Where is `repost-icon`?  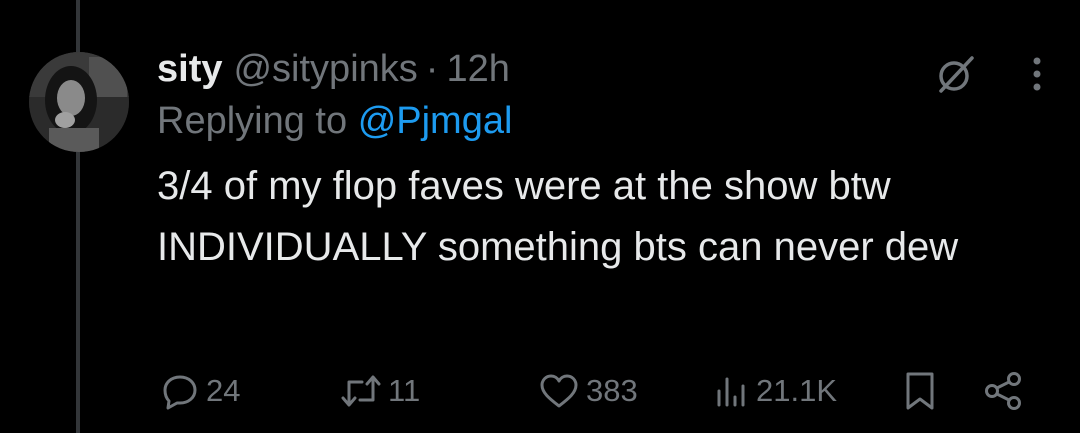 repost-icon is located at coordinates (361, 391).